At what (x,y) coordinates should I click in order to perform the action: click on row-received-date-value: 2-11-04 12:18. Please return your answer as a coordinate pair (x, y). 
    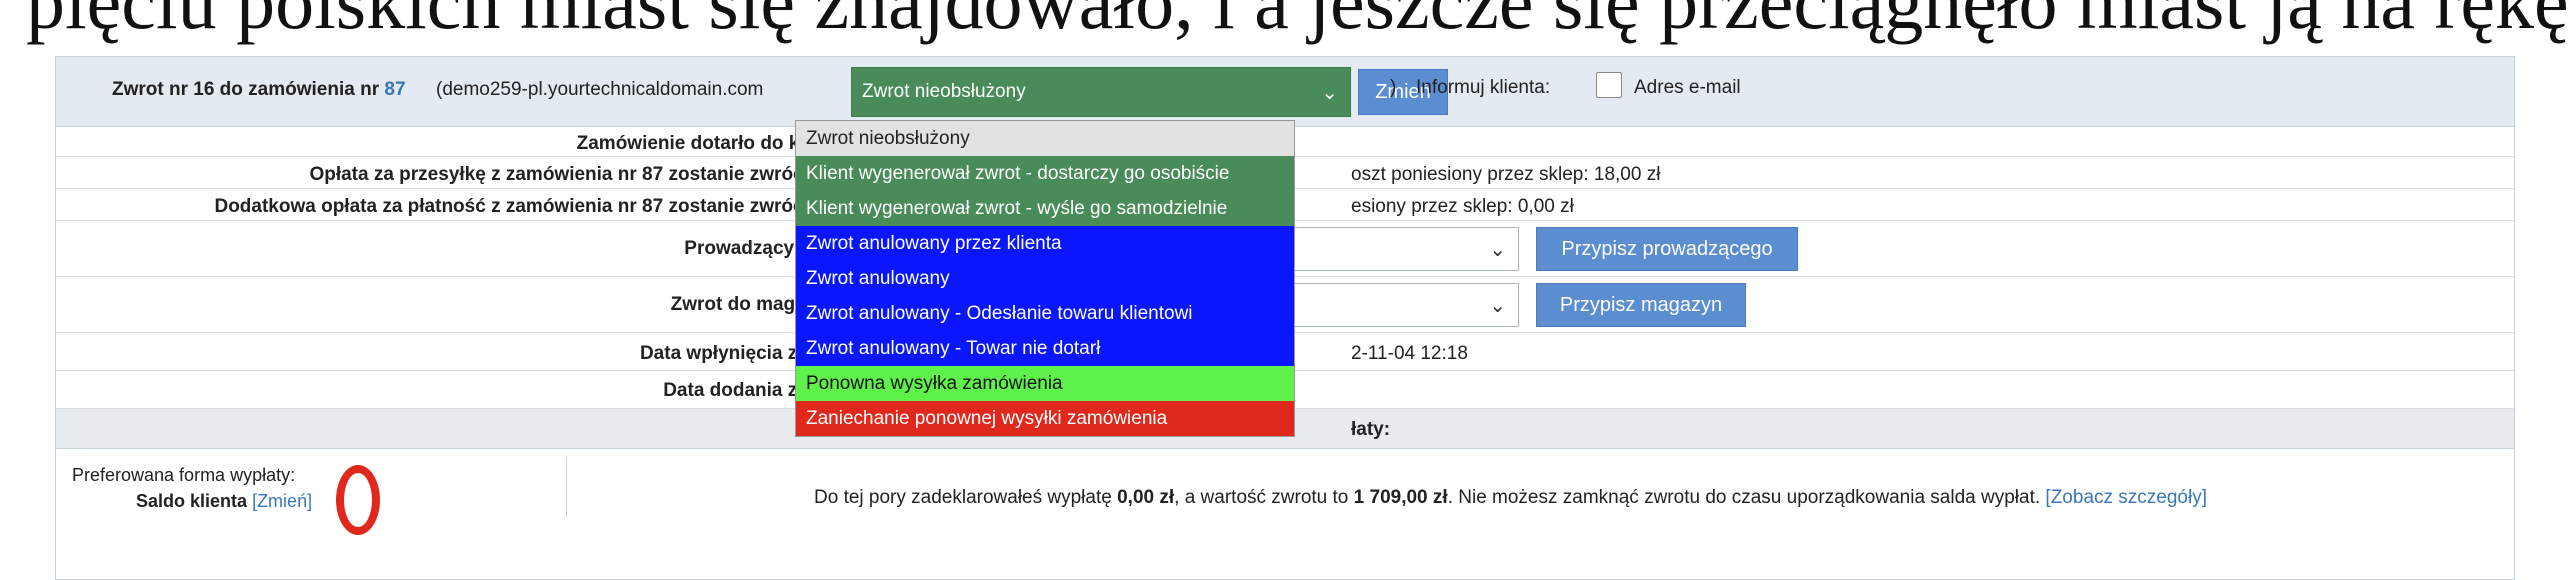
    Looking at the image, I should click on (1409, 353).